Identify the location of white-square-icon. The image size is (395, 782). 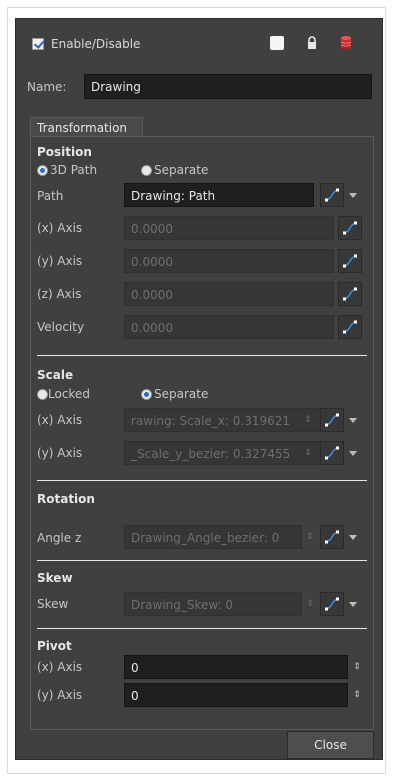
(277, 43).